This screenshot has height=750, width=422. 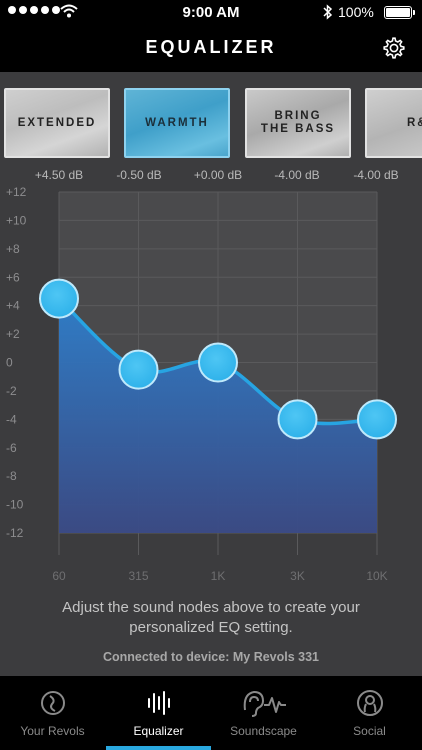 What do you see at coordinates (16, 192) in the screenshot?
I see `y-tick-label: +12` at bounding box center [16, 192].